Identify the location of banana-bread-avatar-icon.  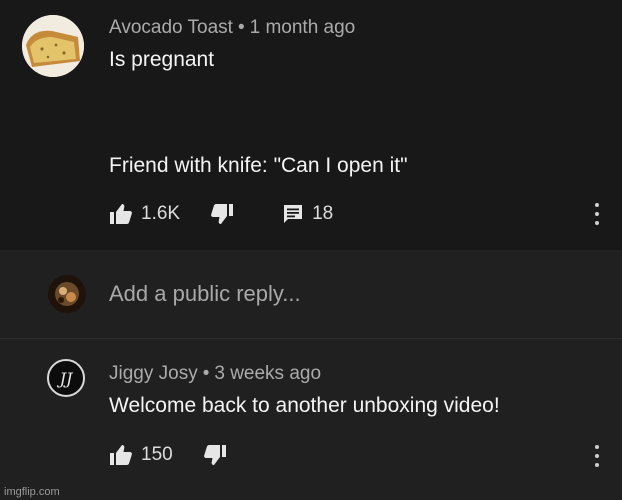
(53, 46).